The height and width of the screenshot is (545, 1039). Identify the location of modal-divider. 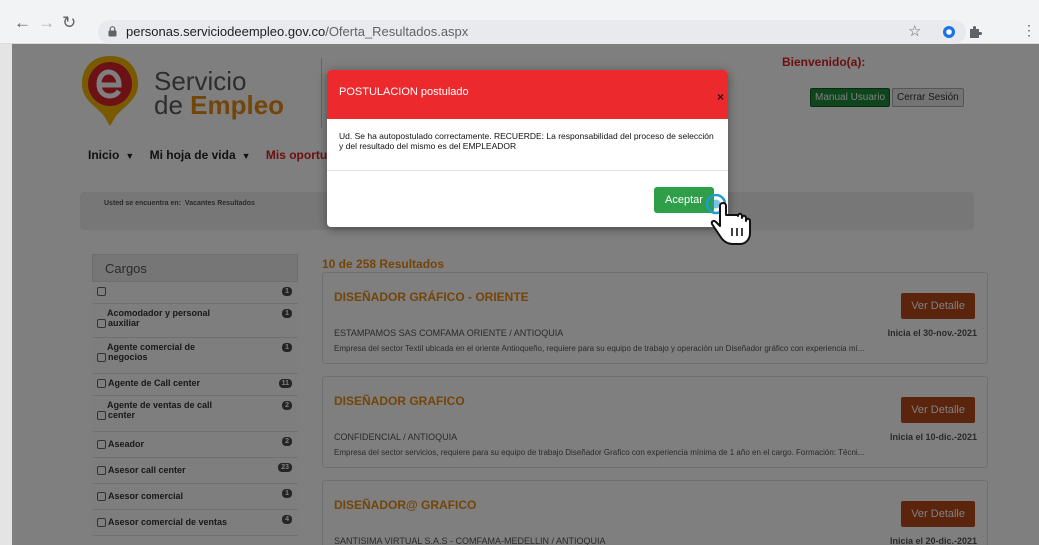
(527, 170).